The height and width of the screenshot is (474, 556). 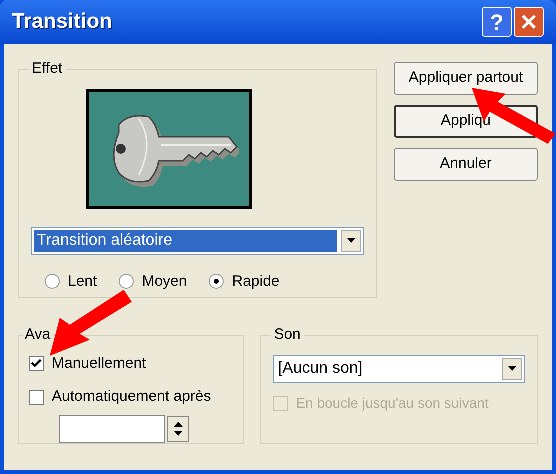 What do you see at coordinates (320, 368) in the screenshot?
I see `dropdown-value: [Aucun son]` at bounding box center [320, 368].